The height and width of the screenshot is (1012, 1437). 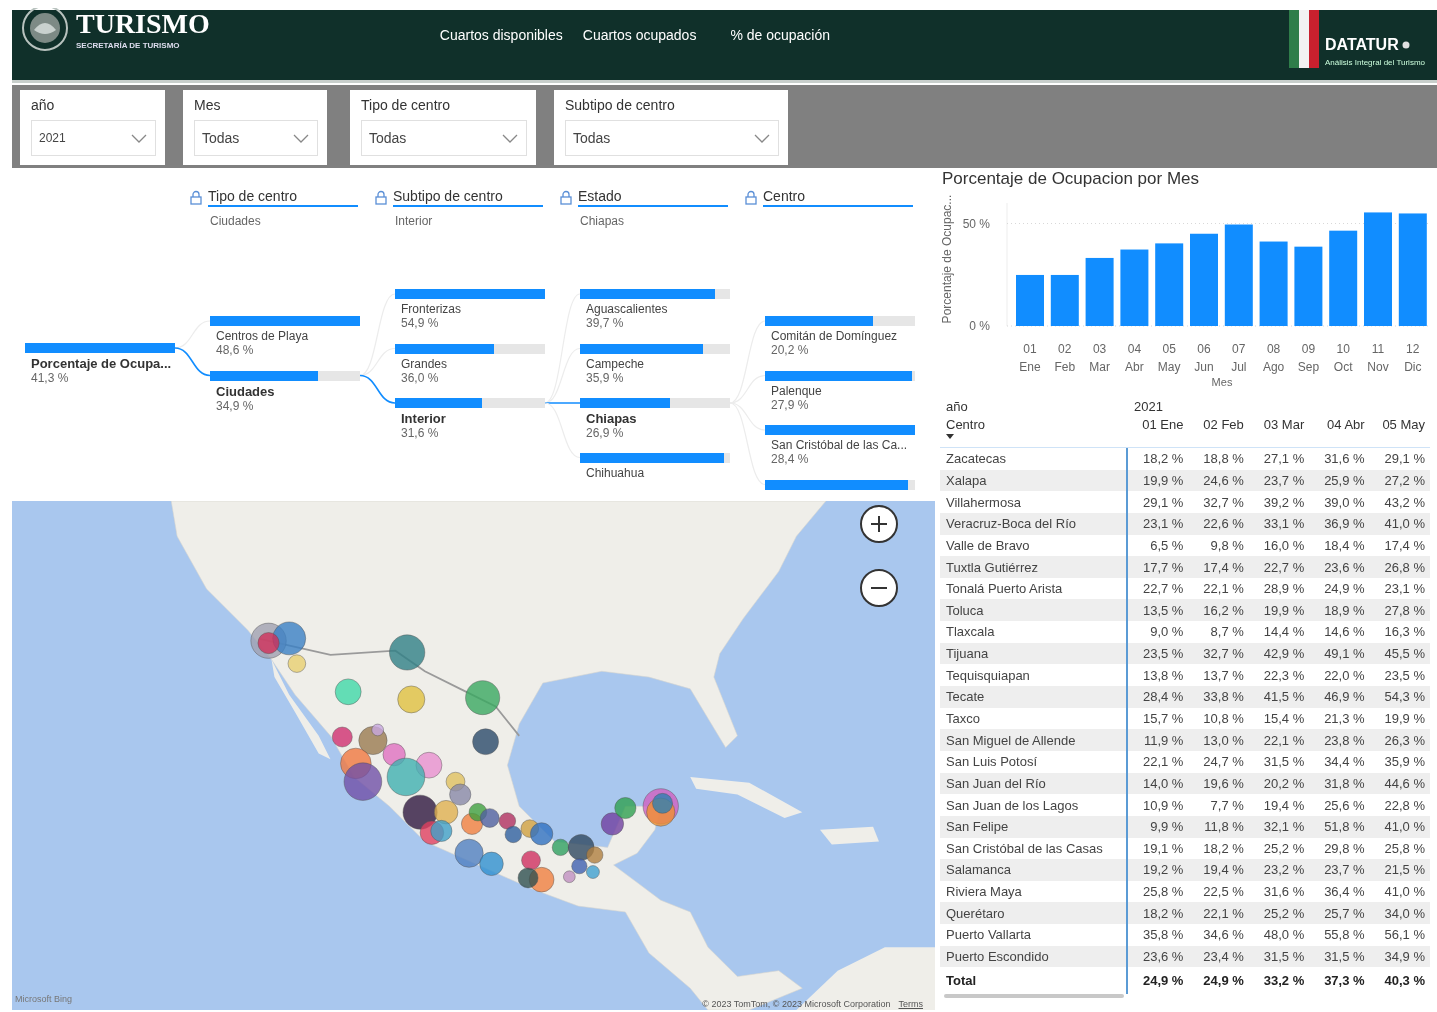 What do you see at coordinates (1273, 358) in the screenshot?
I see `x-tick-label: 08 Ago` at bounding box center [1273, 358].